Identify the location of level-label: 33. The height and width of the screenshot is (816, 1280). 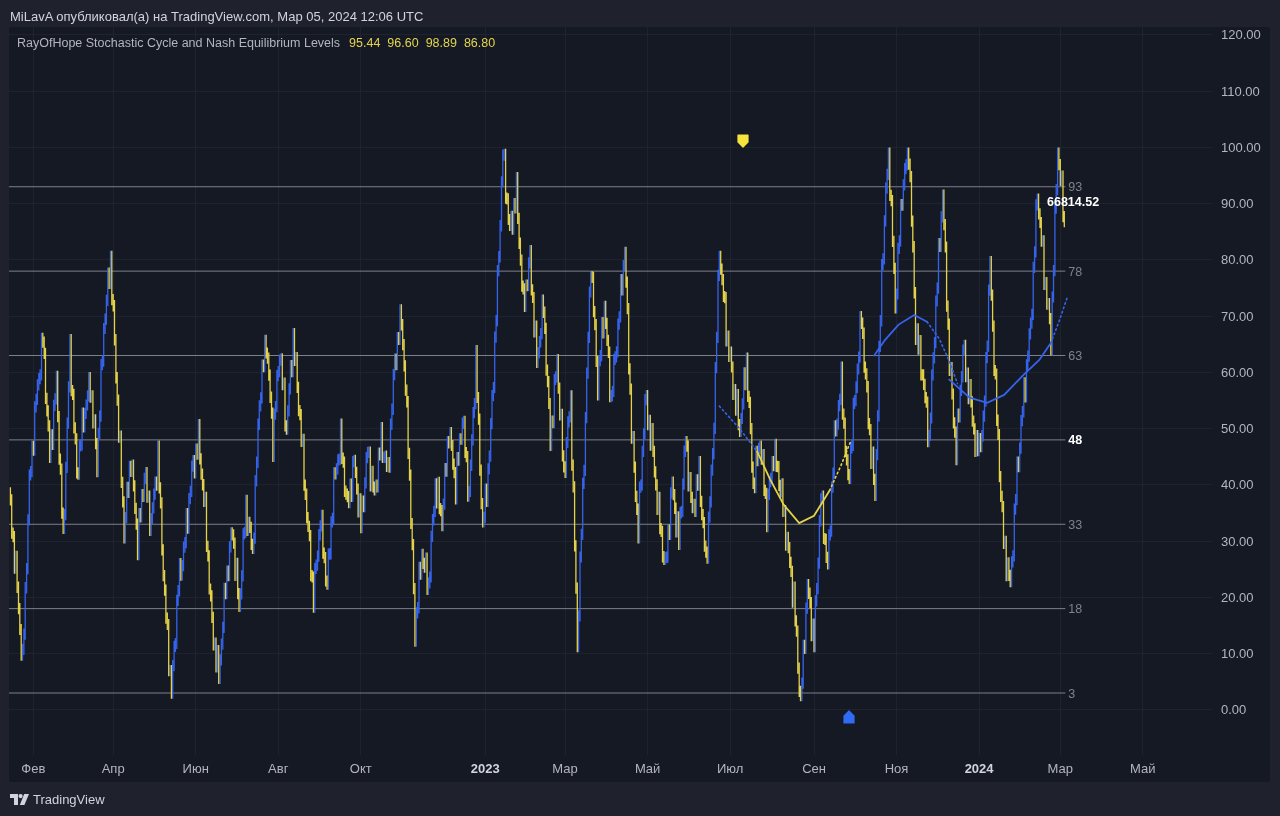
(1075, 524).